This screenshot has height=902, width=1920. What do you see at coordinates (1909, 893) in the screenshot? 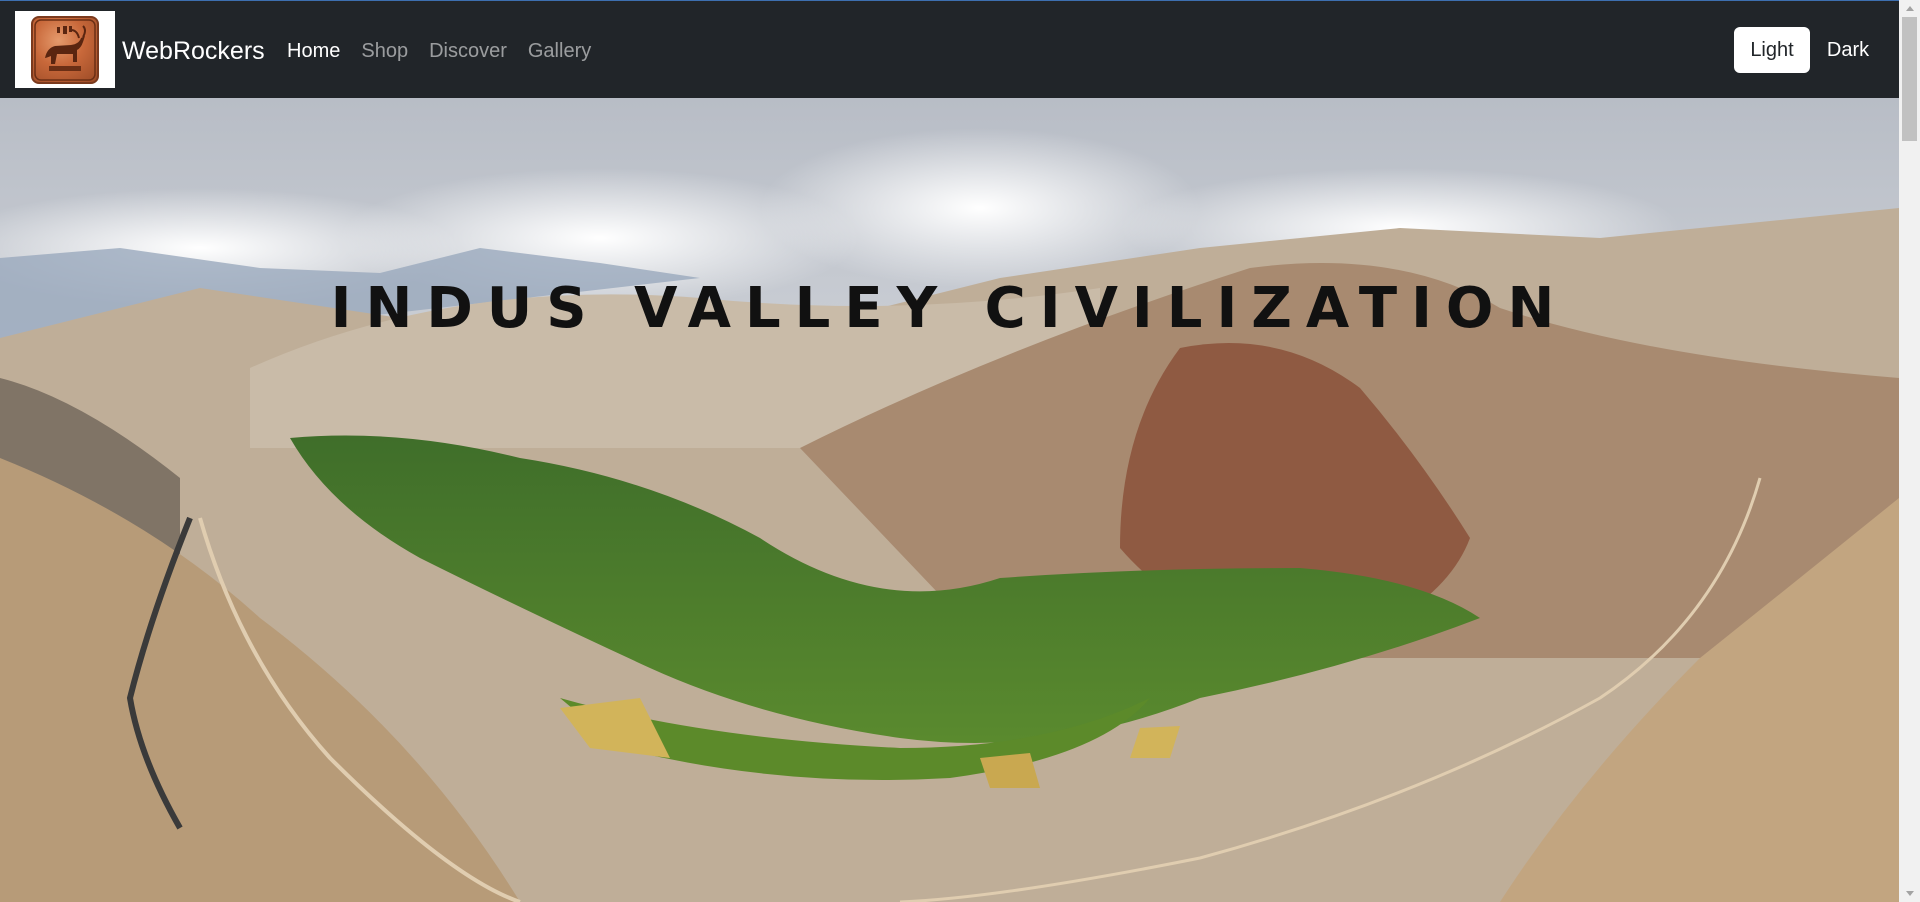
I see `scroll-down-arrow-icon` at bounding box center [1909, 893].